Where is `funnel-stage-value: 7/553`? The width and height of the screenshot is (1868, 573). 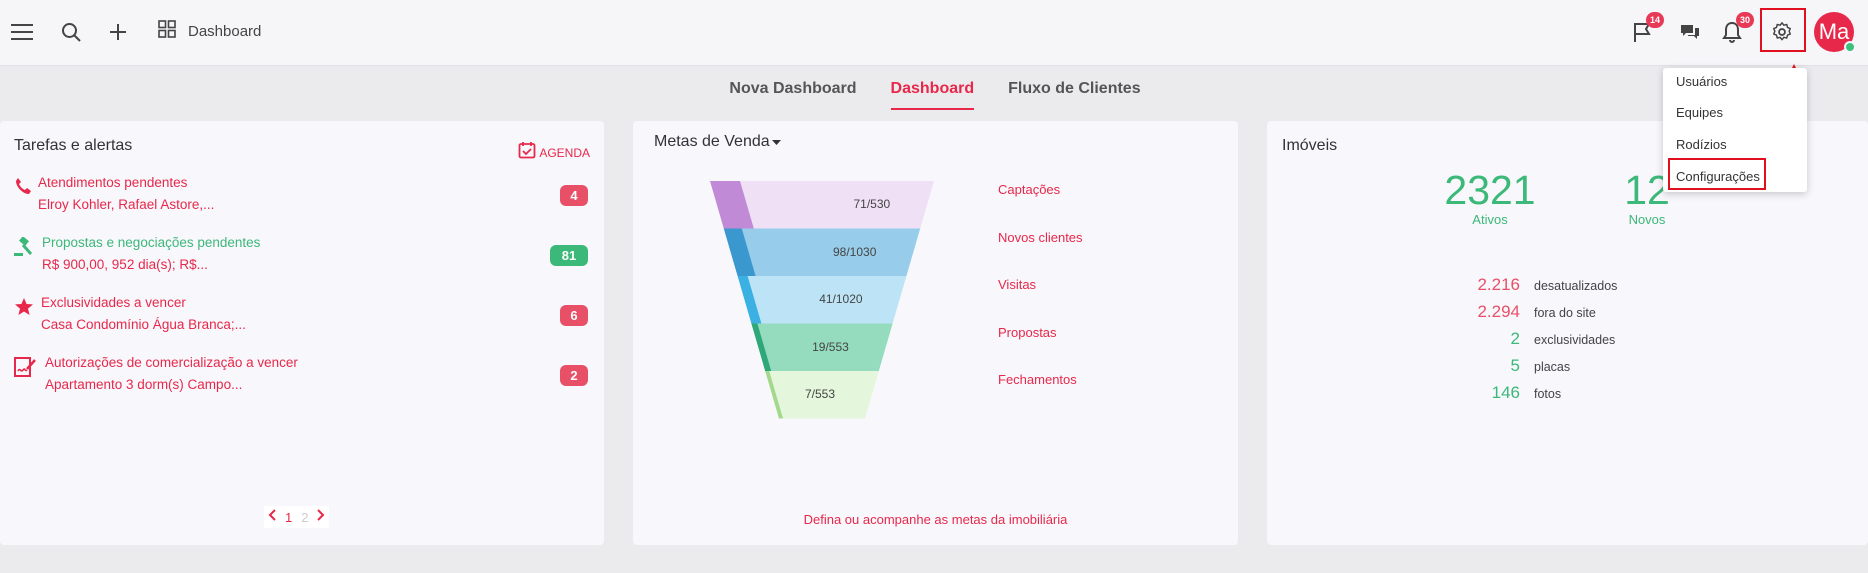
funnel-stage-value: 7/553 is located at coordinates (819, 394).